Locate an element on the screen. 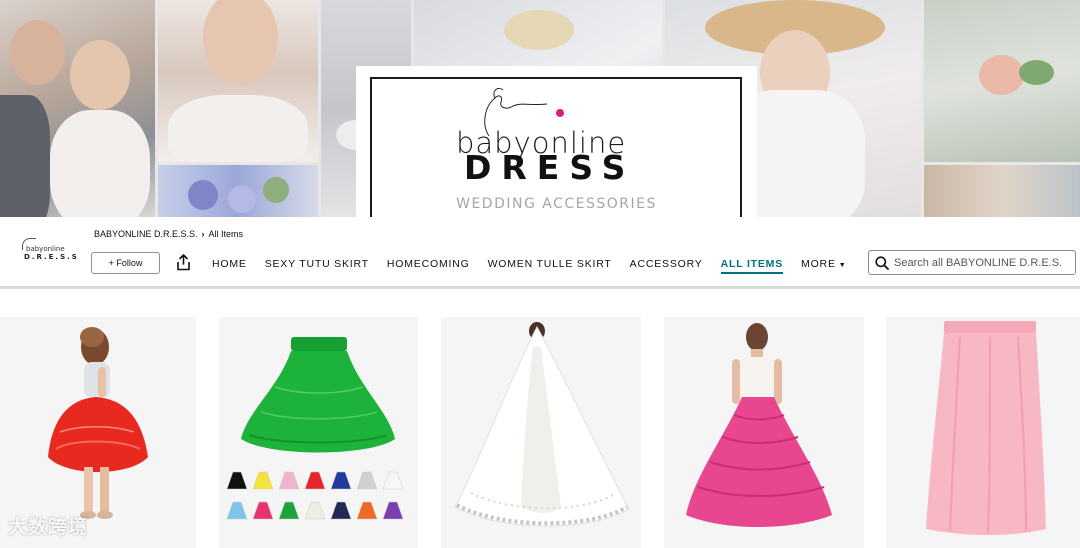  nav-more-label: MORE is located at coordinates (818, 264).